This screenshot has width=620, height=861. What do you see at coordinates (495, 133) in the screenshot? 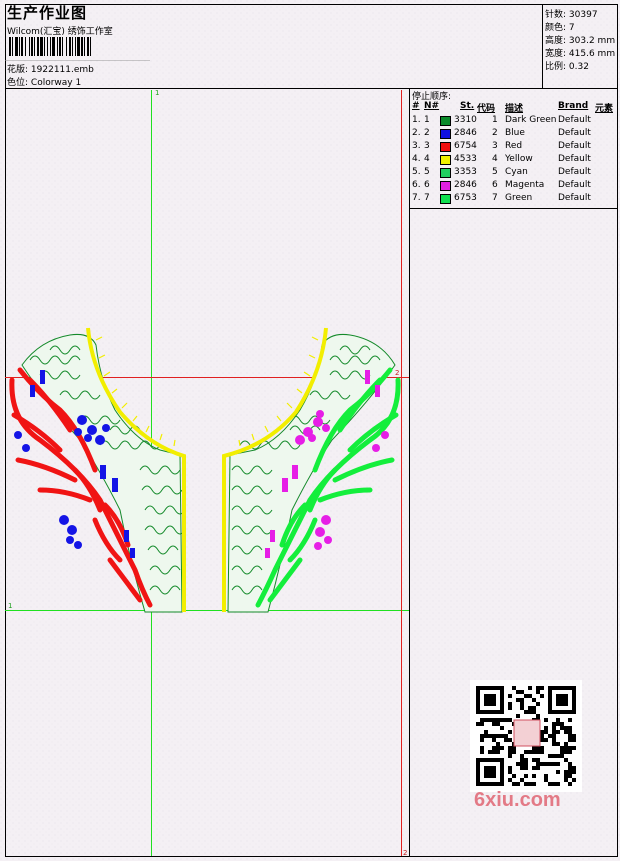
I see `row-code: 2` at bounding box center [495, 133].